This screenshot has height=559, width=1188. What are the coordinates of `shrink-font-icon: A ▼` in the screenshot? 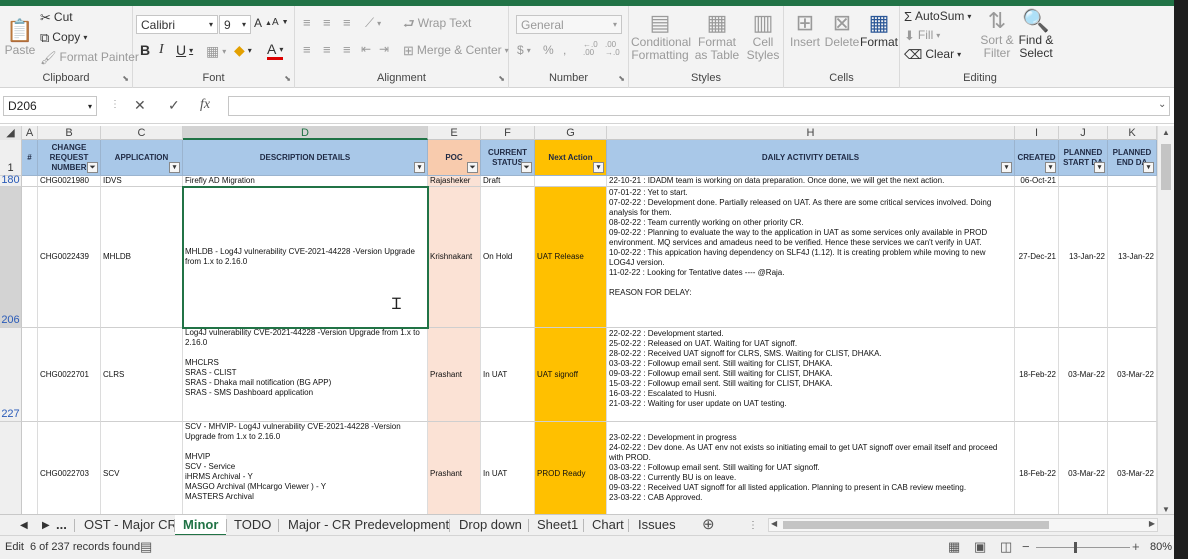 It's located at (280, 22).